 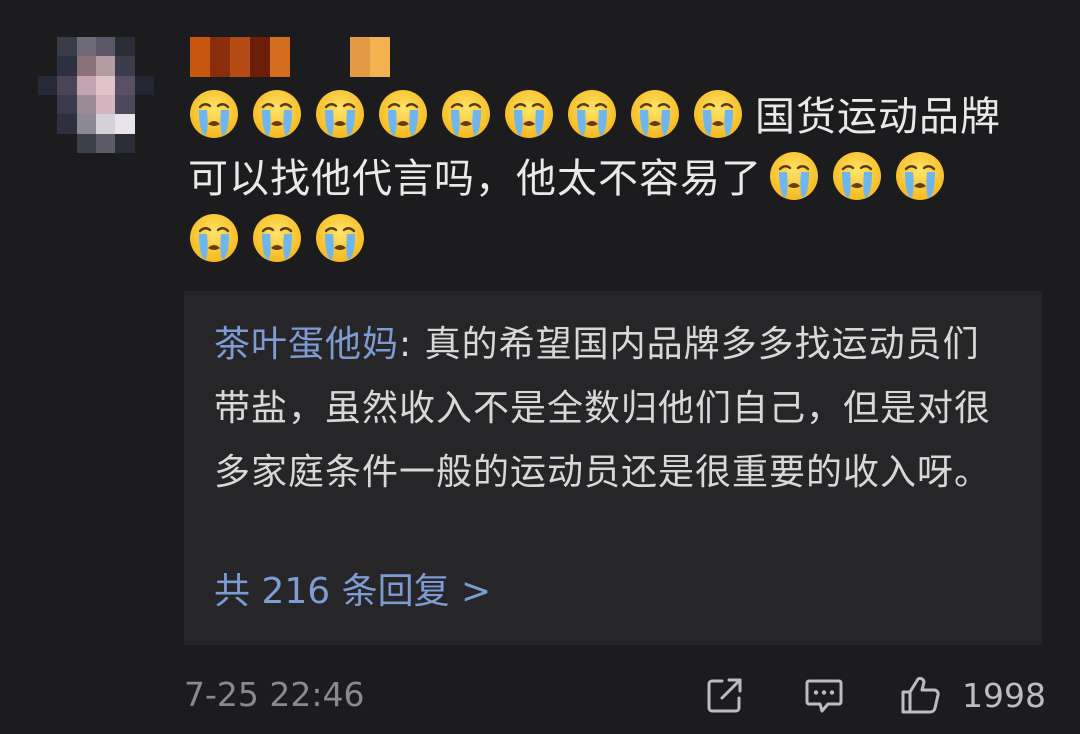 I want to click on reply-author: 茶叶蛋他妈, so click(x=306, y=344).